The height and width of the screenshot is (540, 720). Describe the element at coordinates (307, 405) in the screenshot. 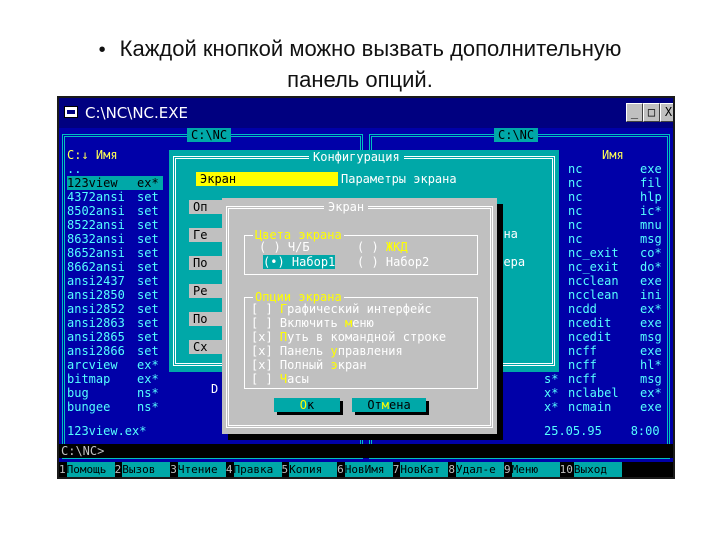

I see `ok-button: Ок` at that location.